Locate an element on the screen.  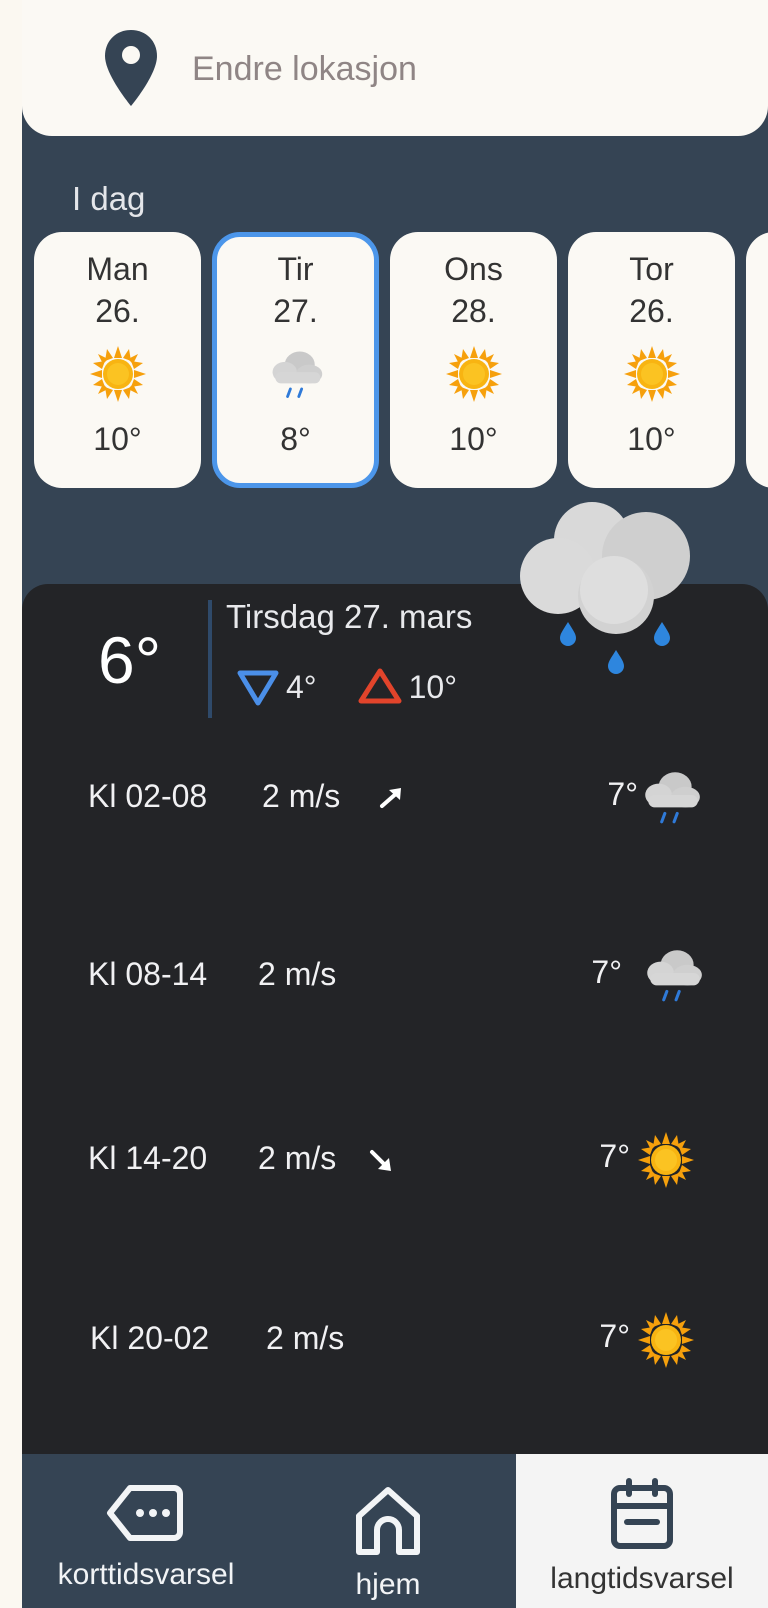
day-name: Man is located at coordinates (117, 269).